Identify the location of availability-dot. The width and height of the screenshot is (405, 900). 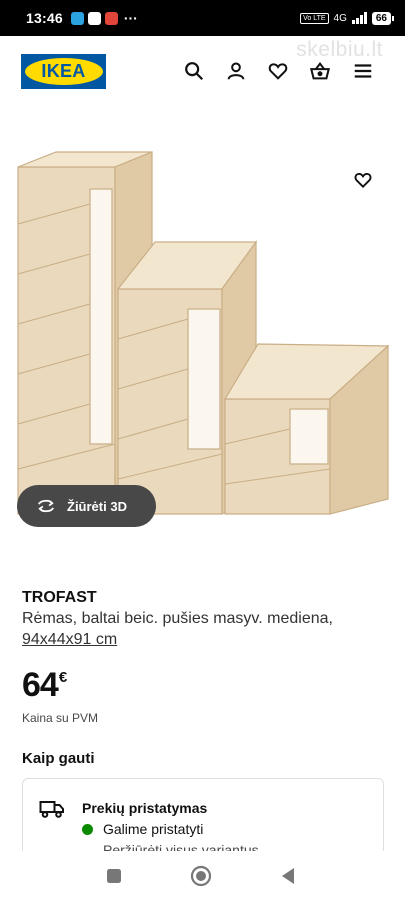
(87, 829).